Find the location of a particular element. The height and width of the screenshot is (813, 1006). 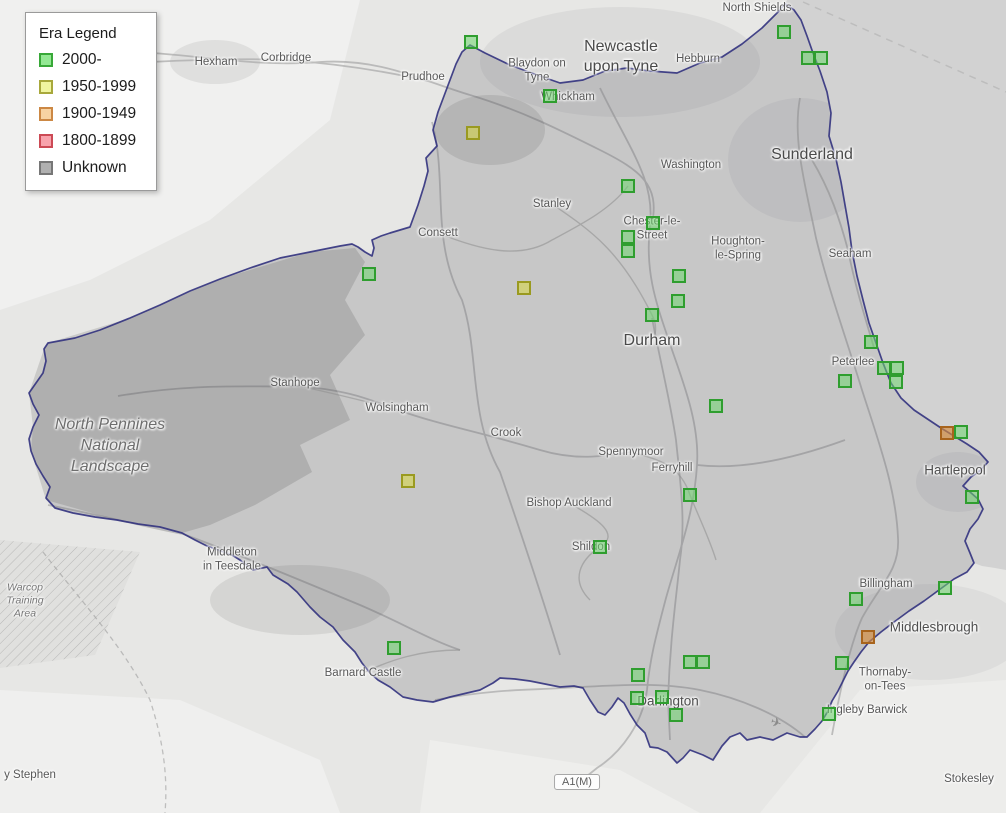

legend-label: Unknown is located at coordinates (94, 167).